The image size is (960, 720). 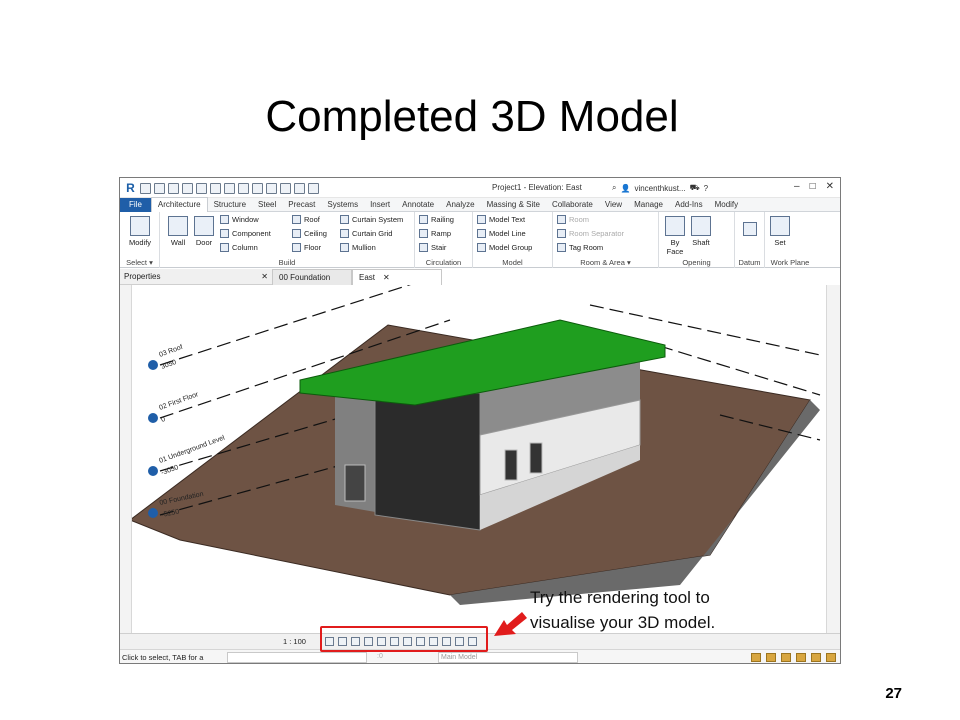 I want to click on room-separator-button: Room Separator, so click(x=590, y=233).